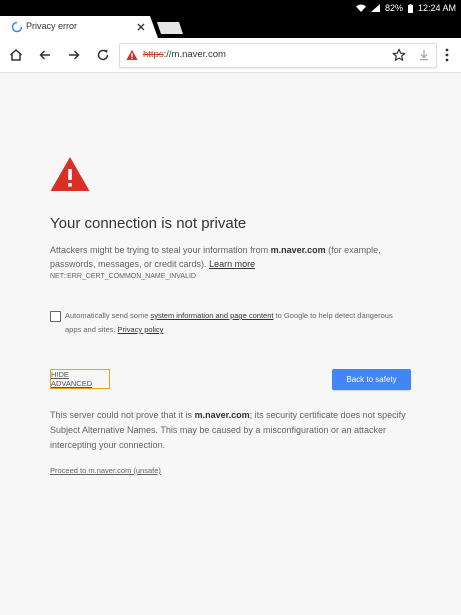 The height and width of the screenshot is (615, 461). What do you see at coordinates (393, 8) in the screenshot?
I see `battery-percent: 82%` at bounding box center [393, 8].